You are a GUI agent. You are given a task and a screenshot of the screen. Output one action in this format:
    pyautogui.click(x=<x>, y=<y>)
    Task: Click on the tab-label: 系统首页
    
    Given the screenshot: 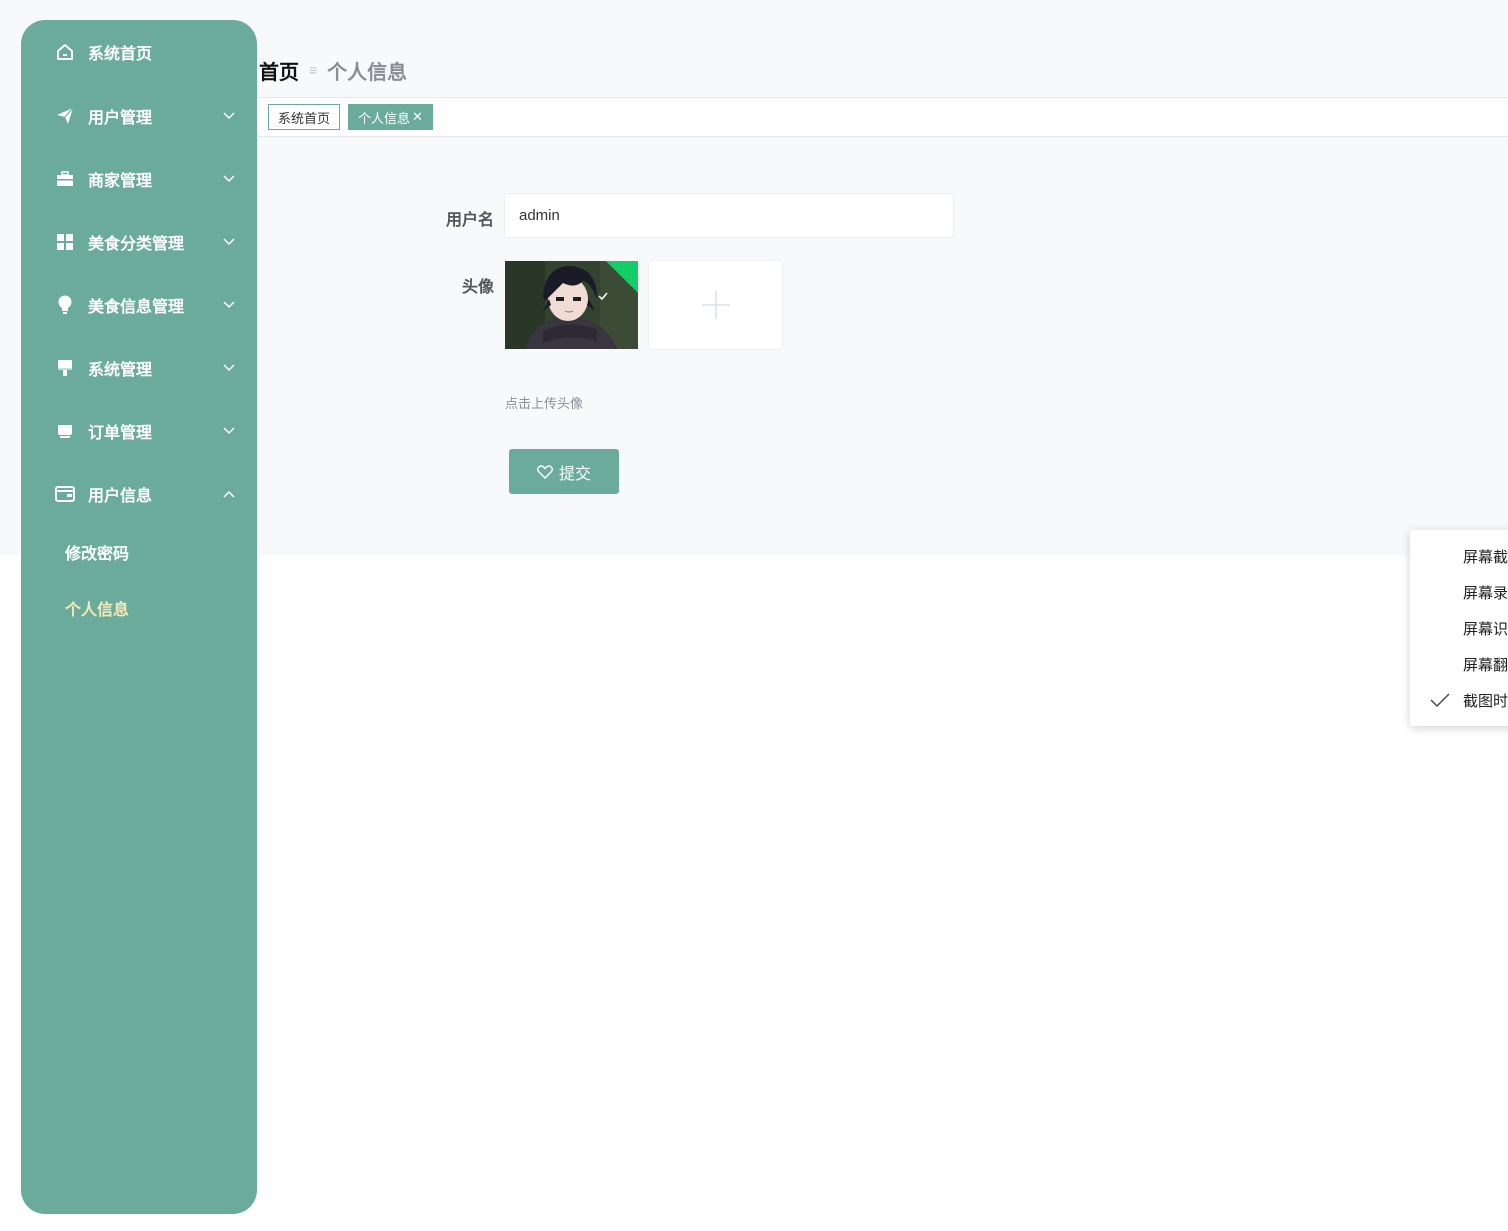 What is the action you would take?
    pyautogui.click(x=304, y=118)
    